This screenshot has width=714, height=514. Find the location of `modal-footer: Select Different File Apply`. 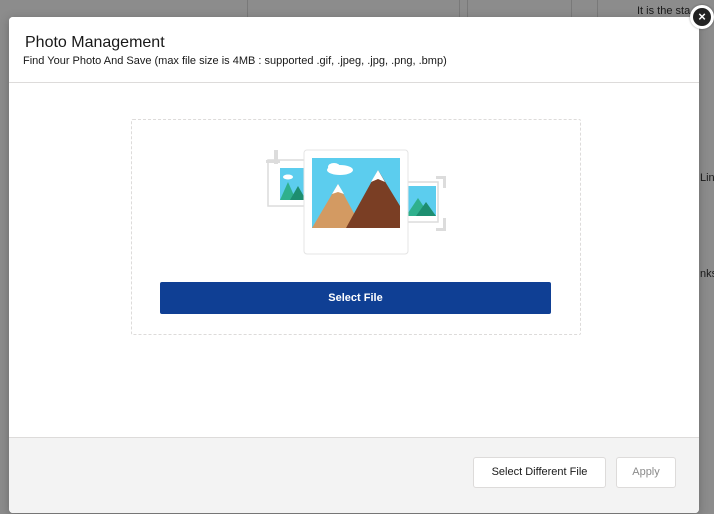

modal-footer: Select Different File Apply is located at coordinates (354, 475).